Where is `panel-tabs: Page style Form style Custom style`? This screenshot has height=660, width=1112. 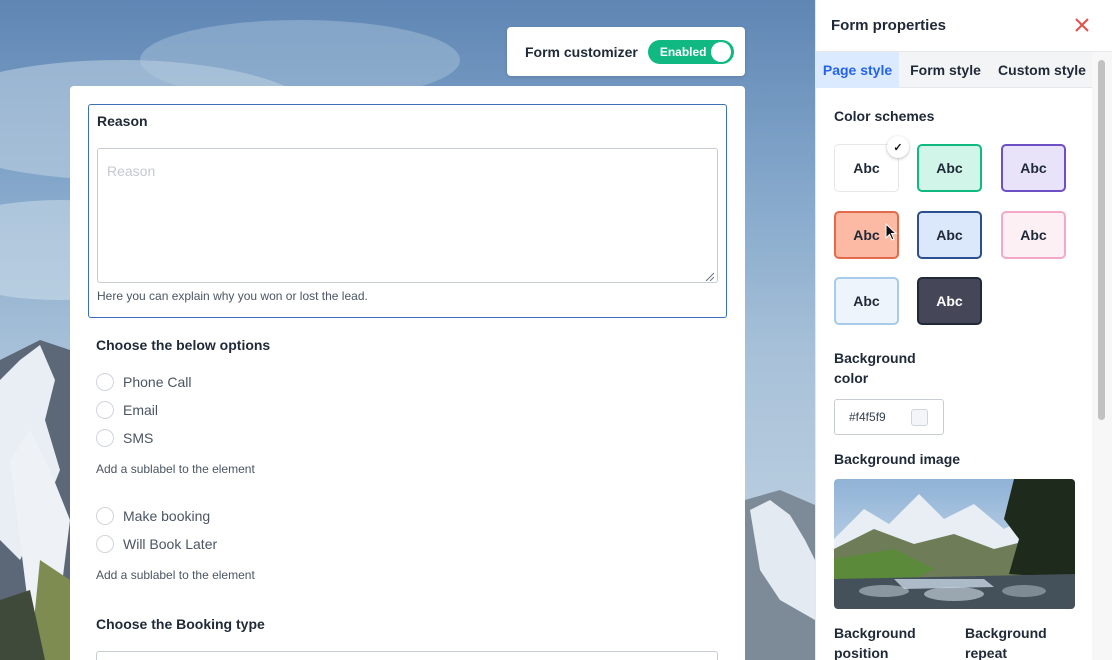
panel-tabs: Page style Form style Custom style is located at coordinates (954, 70).